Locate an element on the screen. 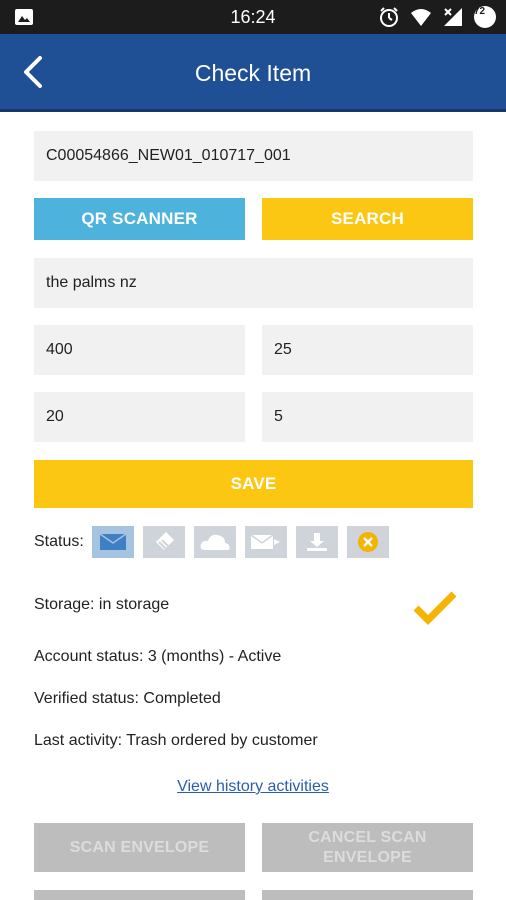 This screenshot has height=900, width=506. cloud-icon is located at coordinates (214, 542).